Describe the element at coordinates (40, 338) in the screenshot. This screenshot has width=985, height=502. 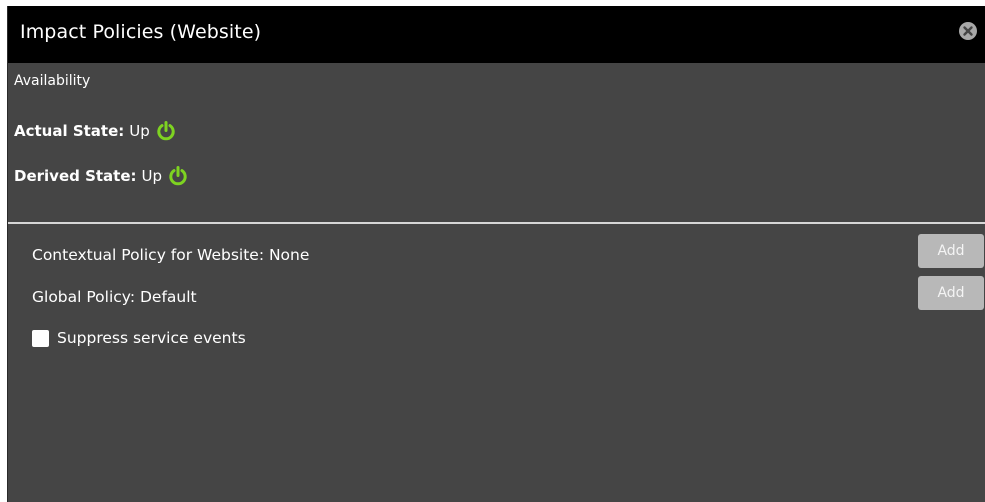
I see `suppress-service-events-checkbox` at that location.